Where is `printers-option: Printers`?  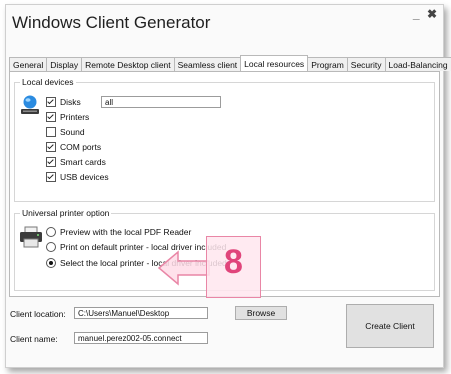 printers-option: Printers is located at coordinates (67, 117).